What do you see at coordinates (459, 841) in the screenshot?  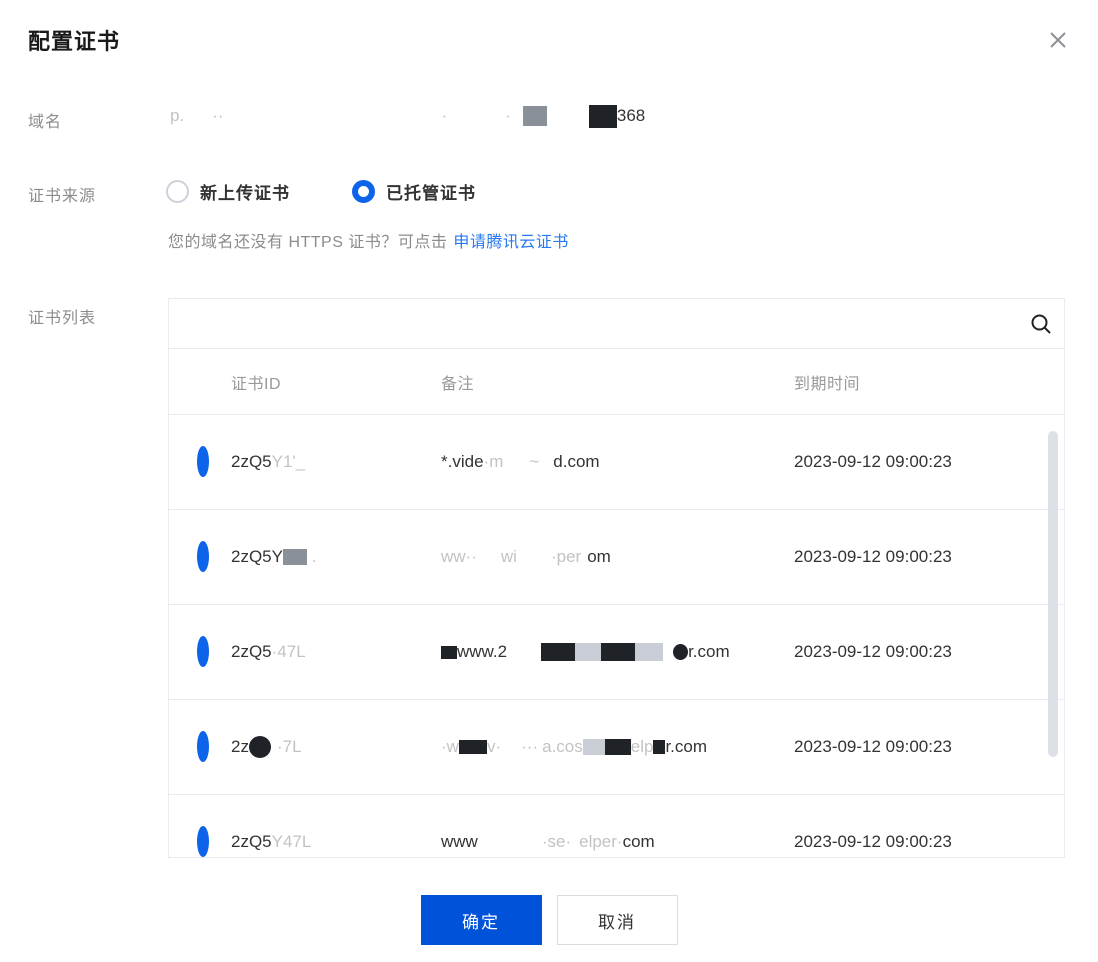 I see `text-fragment: www` at bounding box center [459, 841].